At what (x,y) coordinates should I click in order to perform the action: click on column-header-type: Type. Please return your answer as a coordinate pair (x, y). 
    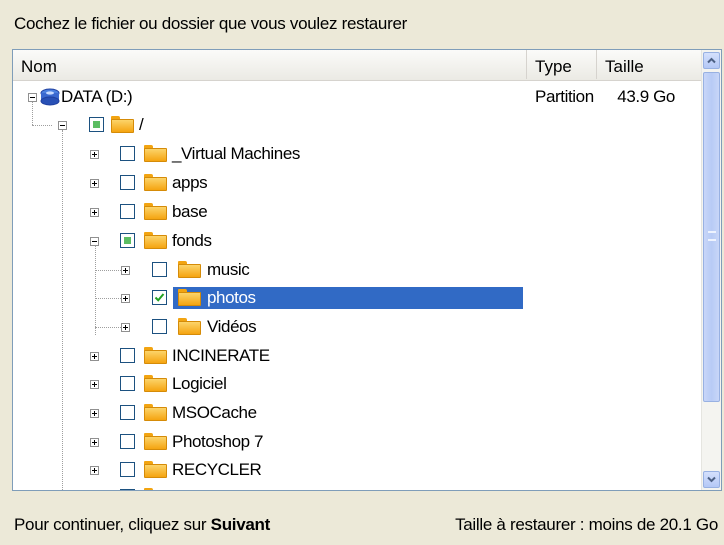
    Looking at the image, I should click on (562, 64).